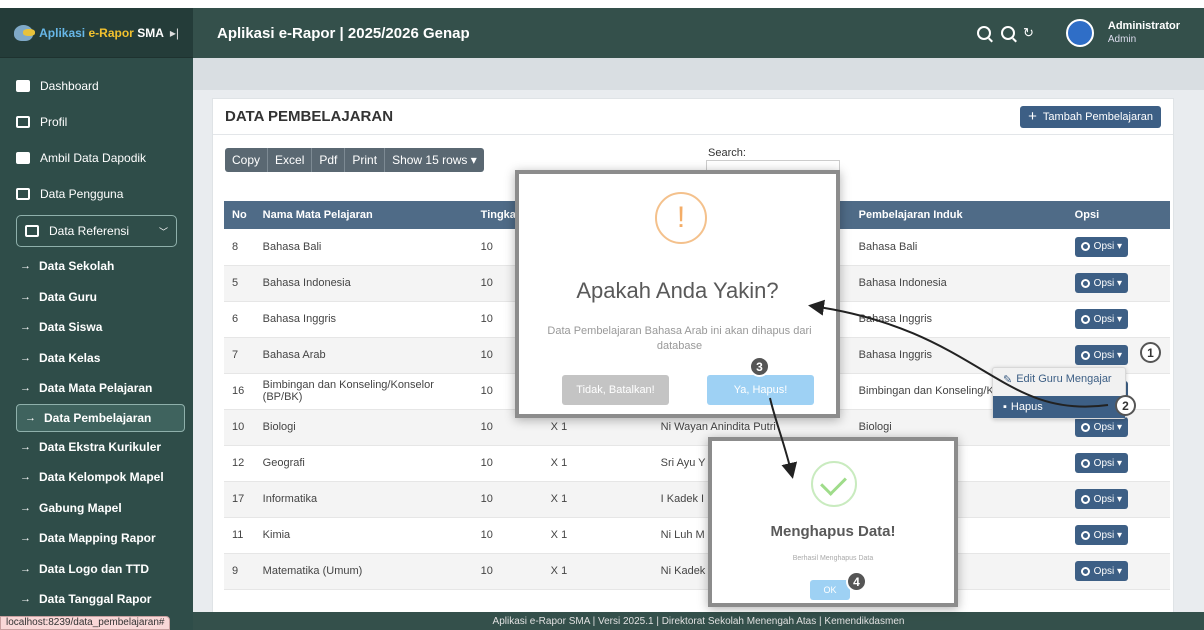  Describe the element at coordinates (239, 499) in the screenshot. I see `cell-no: 17` at that location.